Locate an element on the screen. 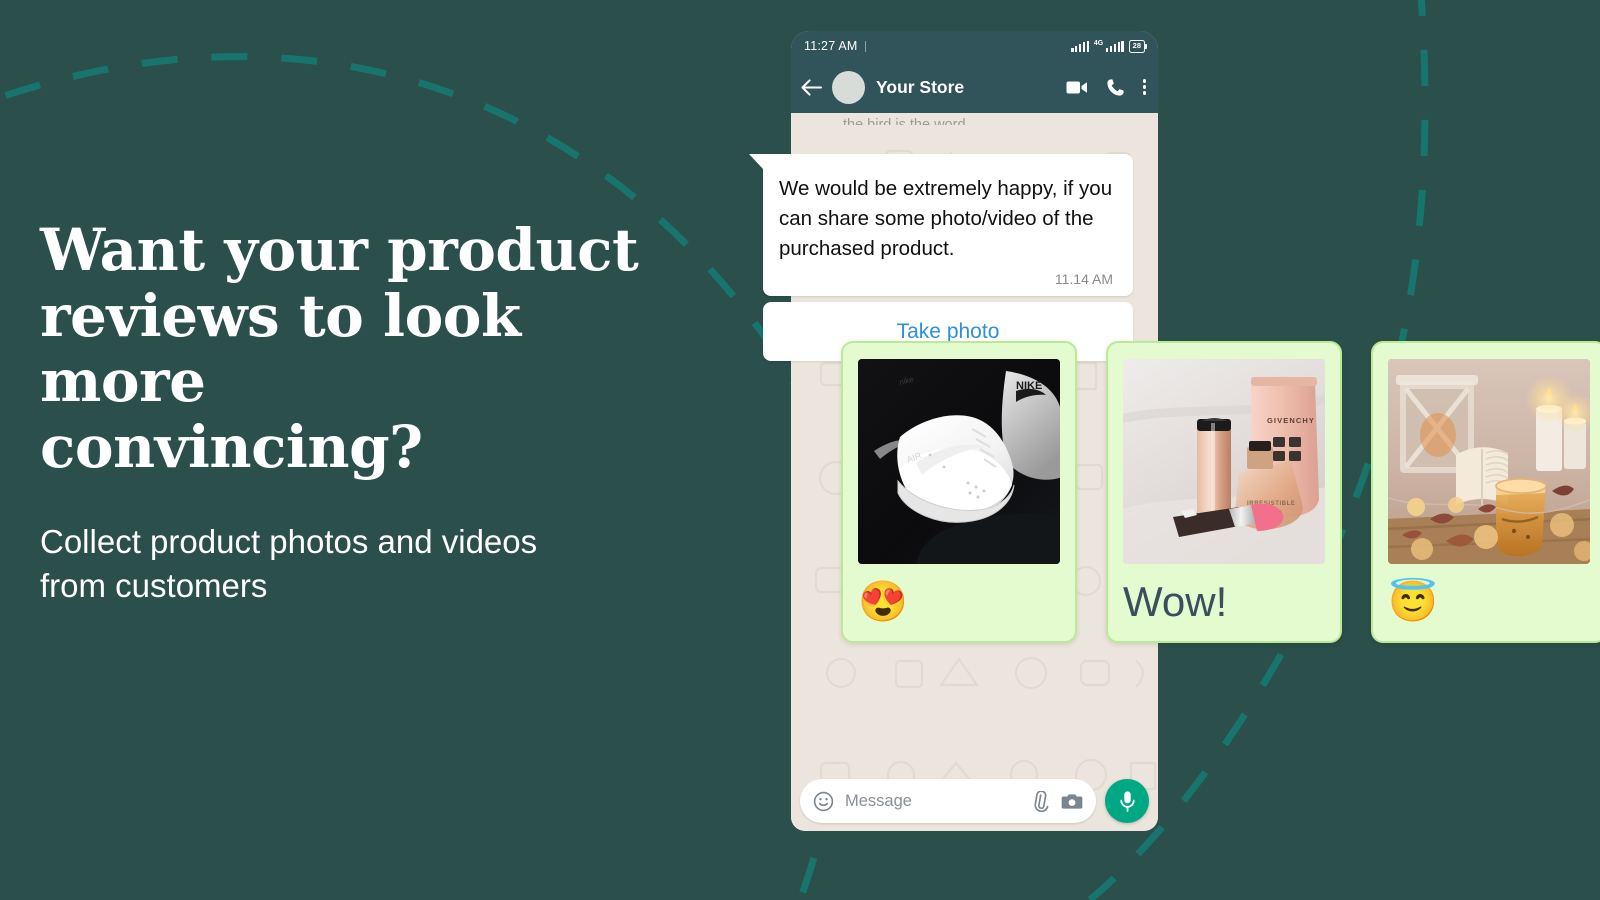 The width and height of the screenshot is (1600, 900). status-bar-divider is located at coordinates (865, 46).